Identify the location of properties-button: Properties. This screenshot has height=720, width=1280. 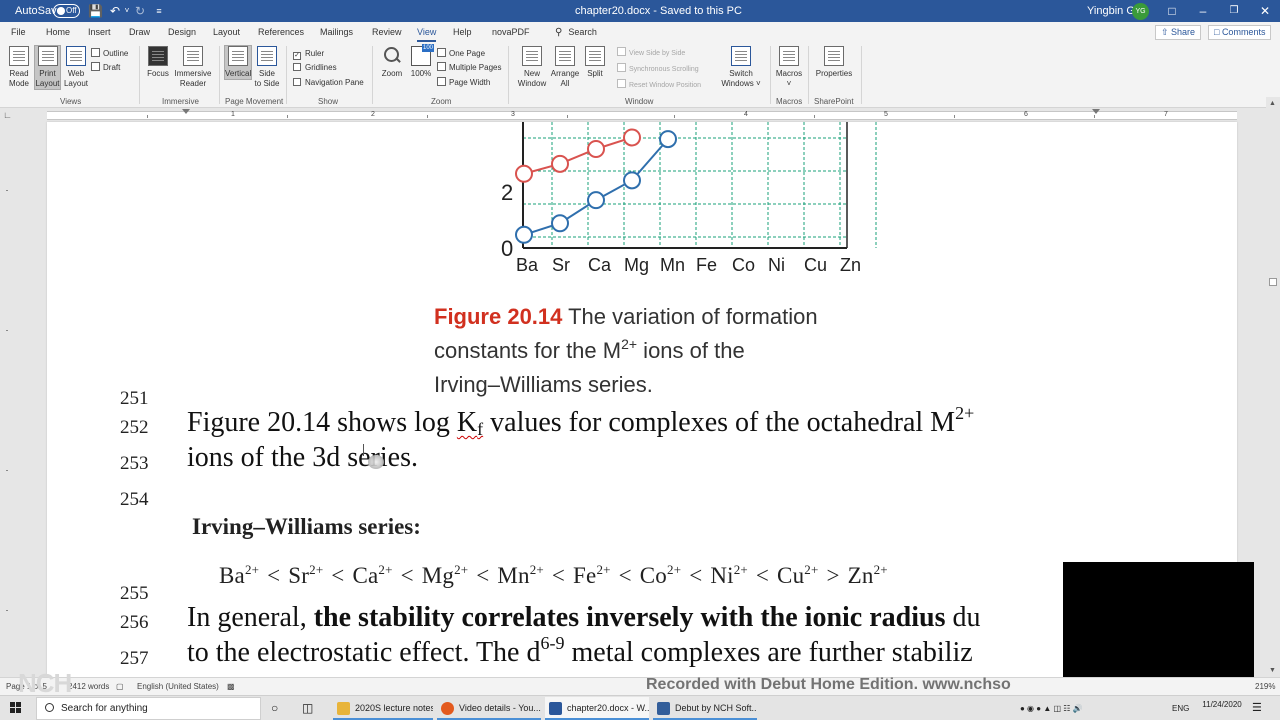
(834, 62).